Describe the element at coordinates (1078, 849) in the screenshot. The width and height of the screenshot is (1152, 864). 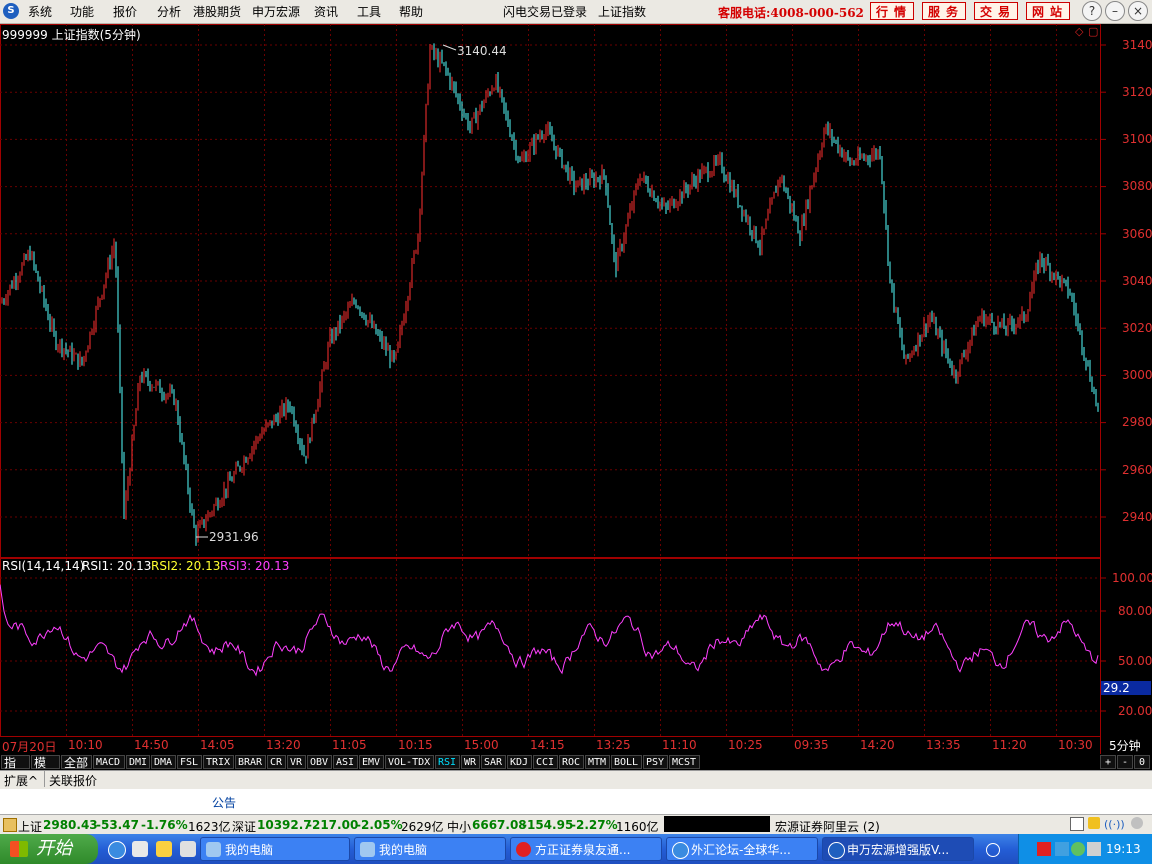
I see `tray-security-icon` at that location.